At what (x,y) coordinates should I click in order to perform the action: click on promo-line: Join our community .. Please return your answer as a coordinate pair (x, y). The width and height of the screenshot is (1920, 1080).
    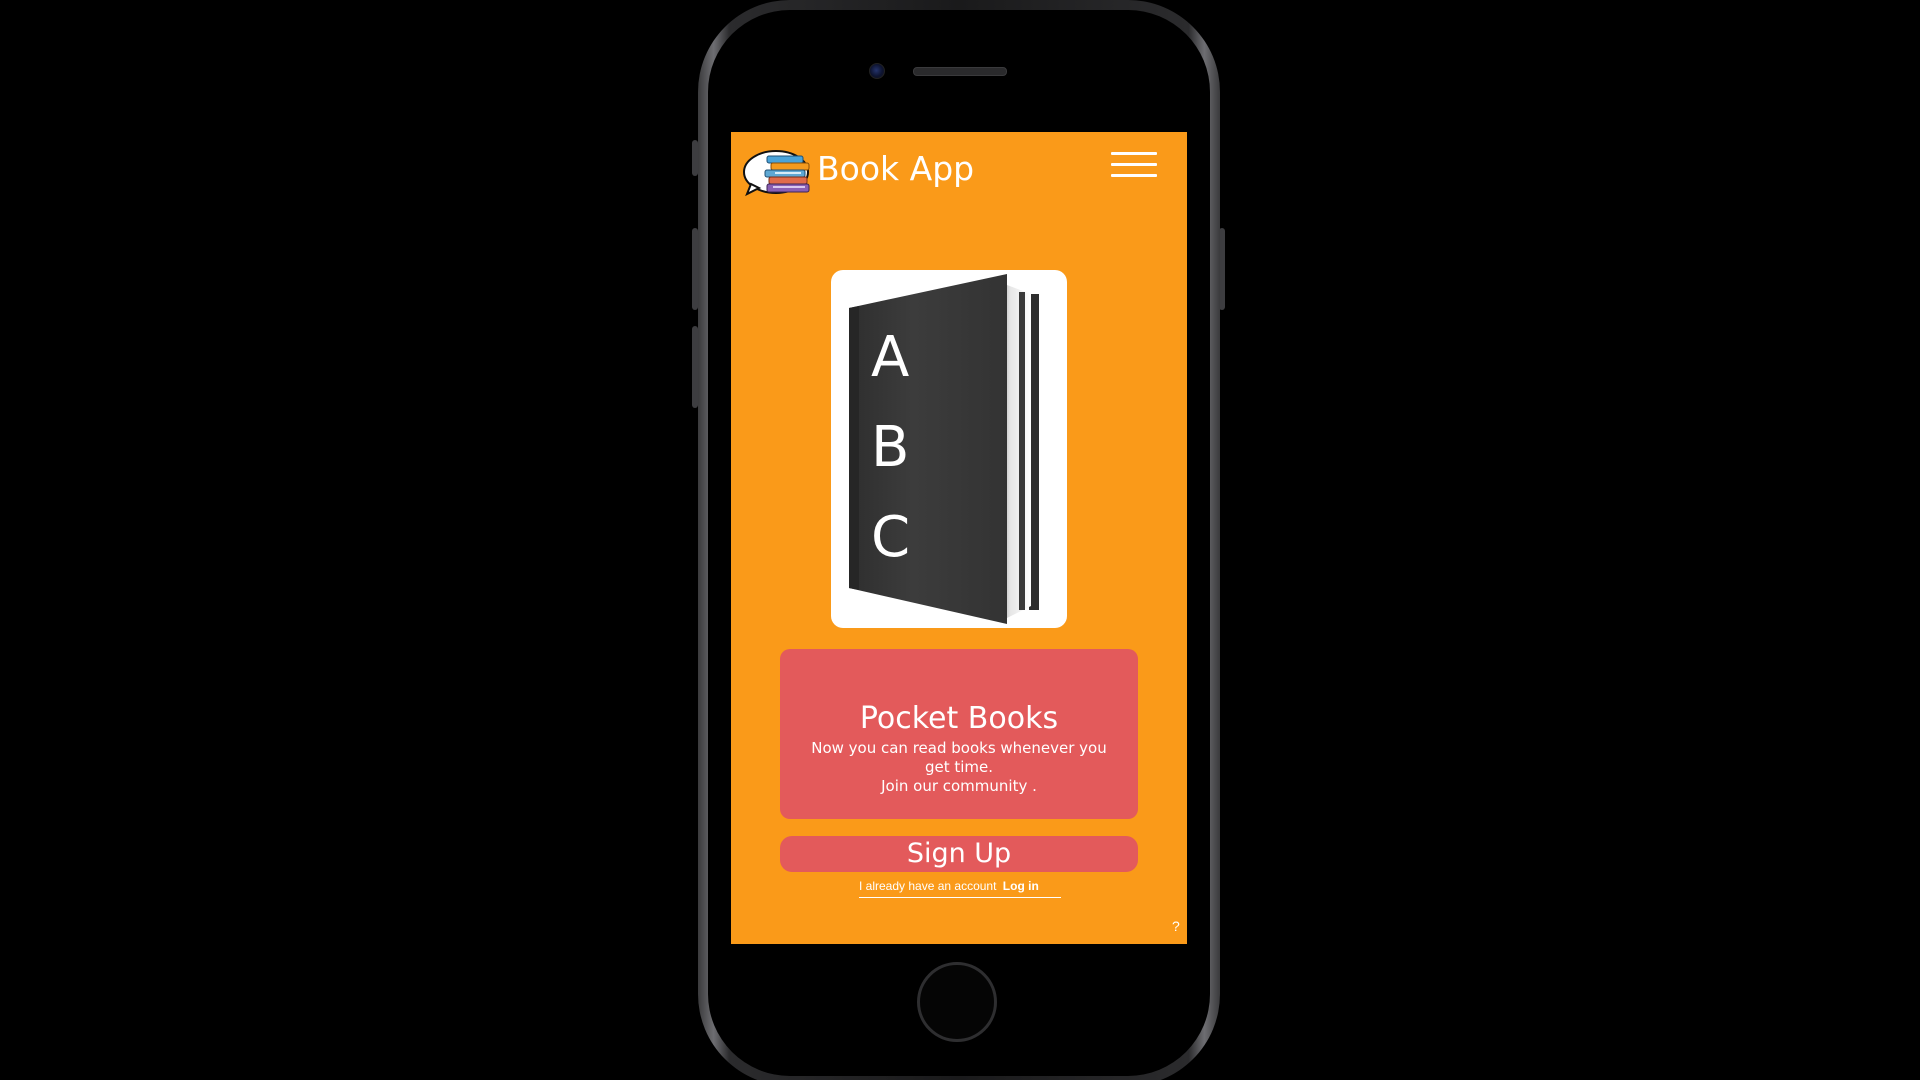
    Looking at the image, I should click on (959, 786).